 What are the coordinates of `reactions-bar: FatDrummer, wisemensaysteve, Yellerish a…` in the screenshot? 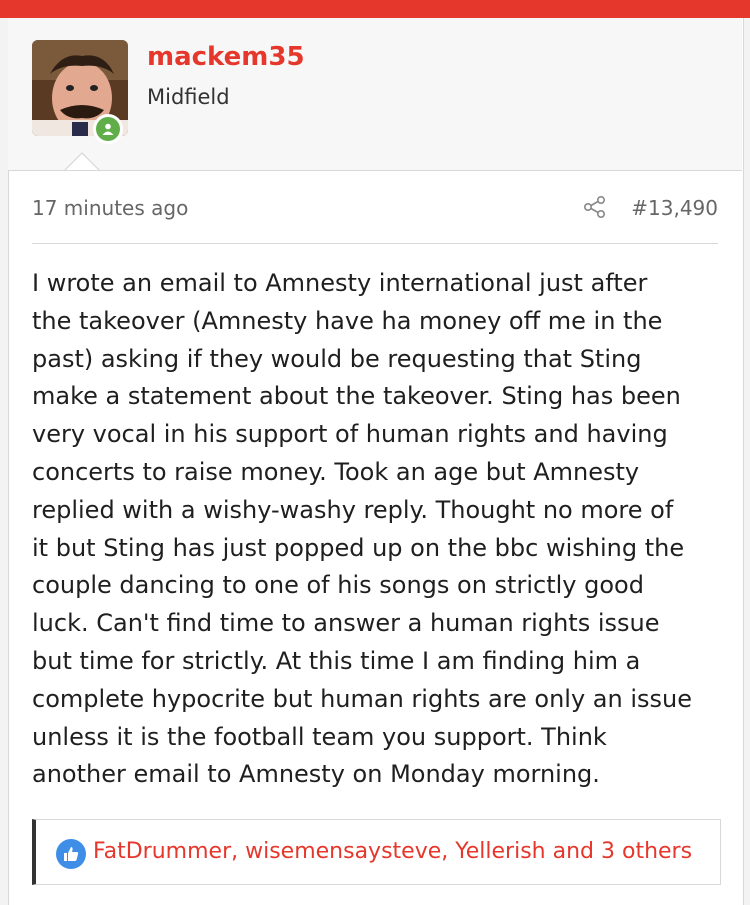 It's located at (376, 852).